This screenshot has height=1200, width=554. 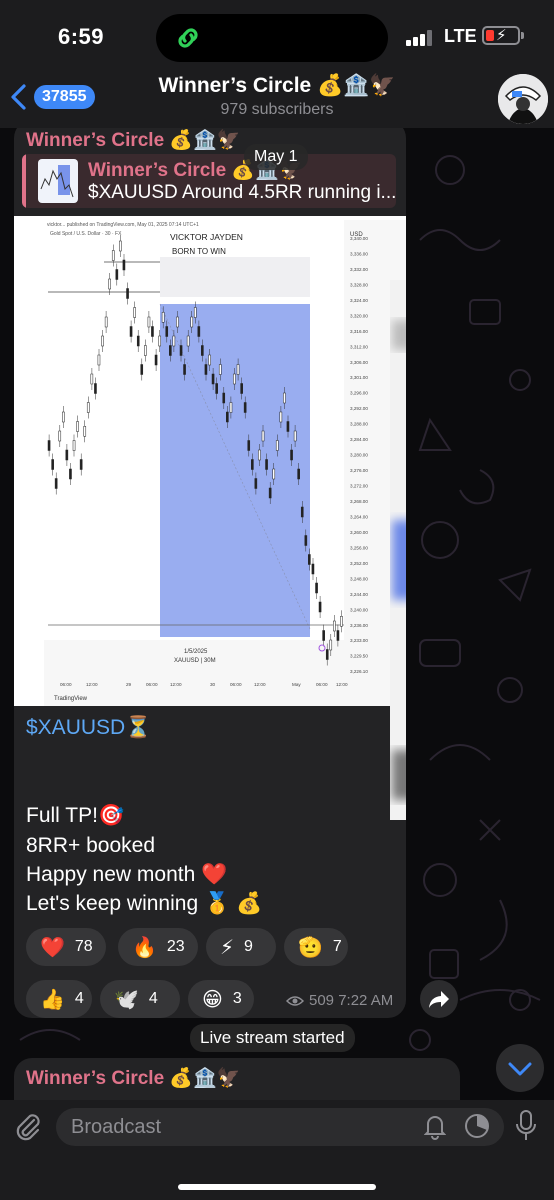 What do you see at coordinates (133, 140) in the screenshot?
I see `post-sender-name: Winner’s Circle 💰🏦🦅` at bounding box center [133, 140].